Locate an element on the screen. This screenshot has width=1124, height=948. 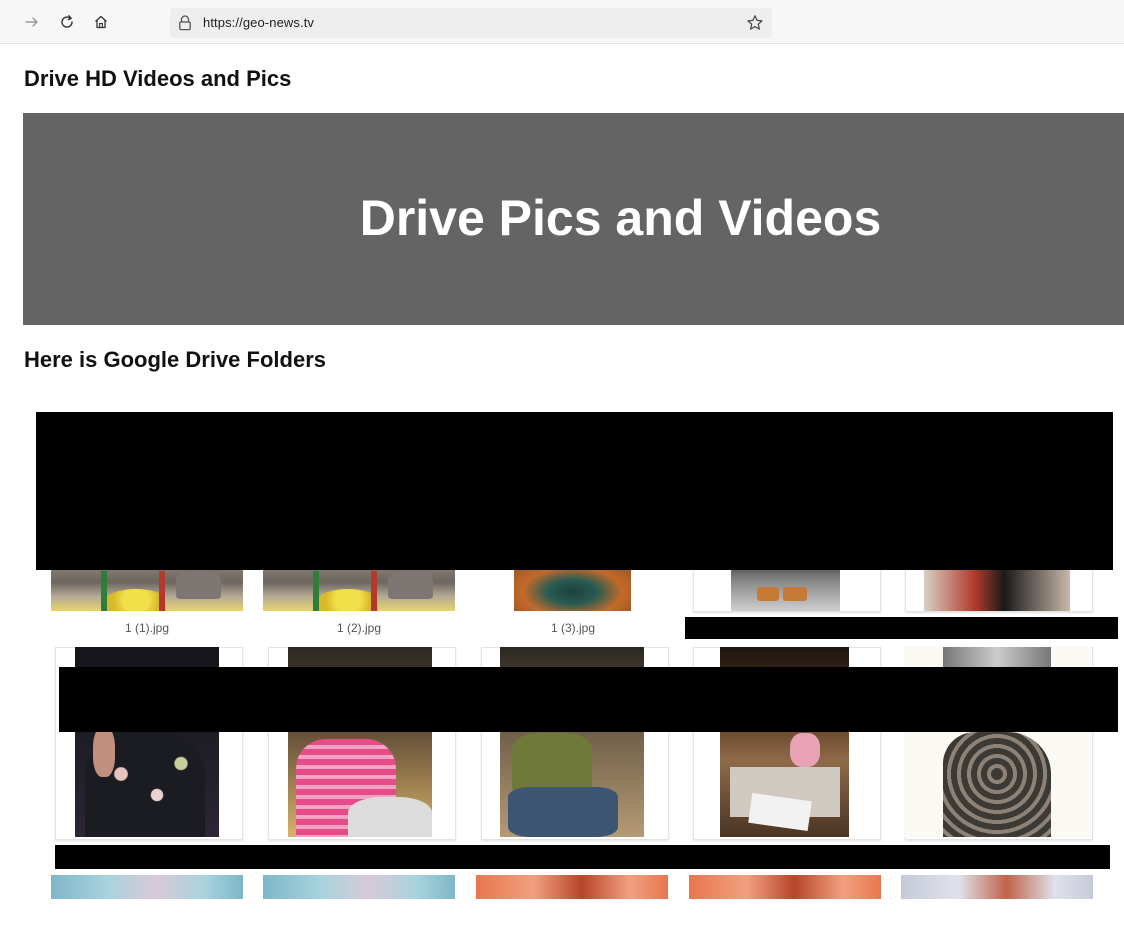
file-name: 1 (3).jpg is located at coordinates (573, 628).